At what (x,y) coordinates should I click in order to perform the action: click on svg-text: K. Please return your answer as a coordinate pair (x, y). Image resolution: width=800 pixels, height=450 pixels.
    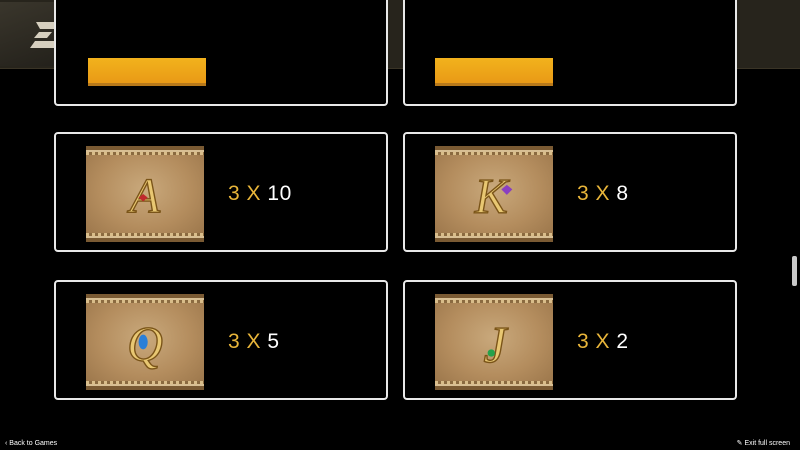
    Looking at the image, I should click on (492, 195).